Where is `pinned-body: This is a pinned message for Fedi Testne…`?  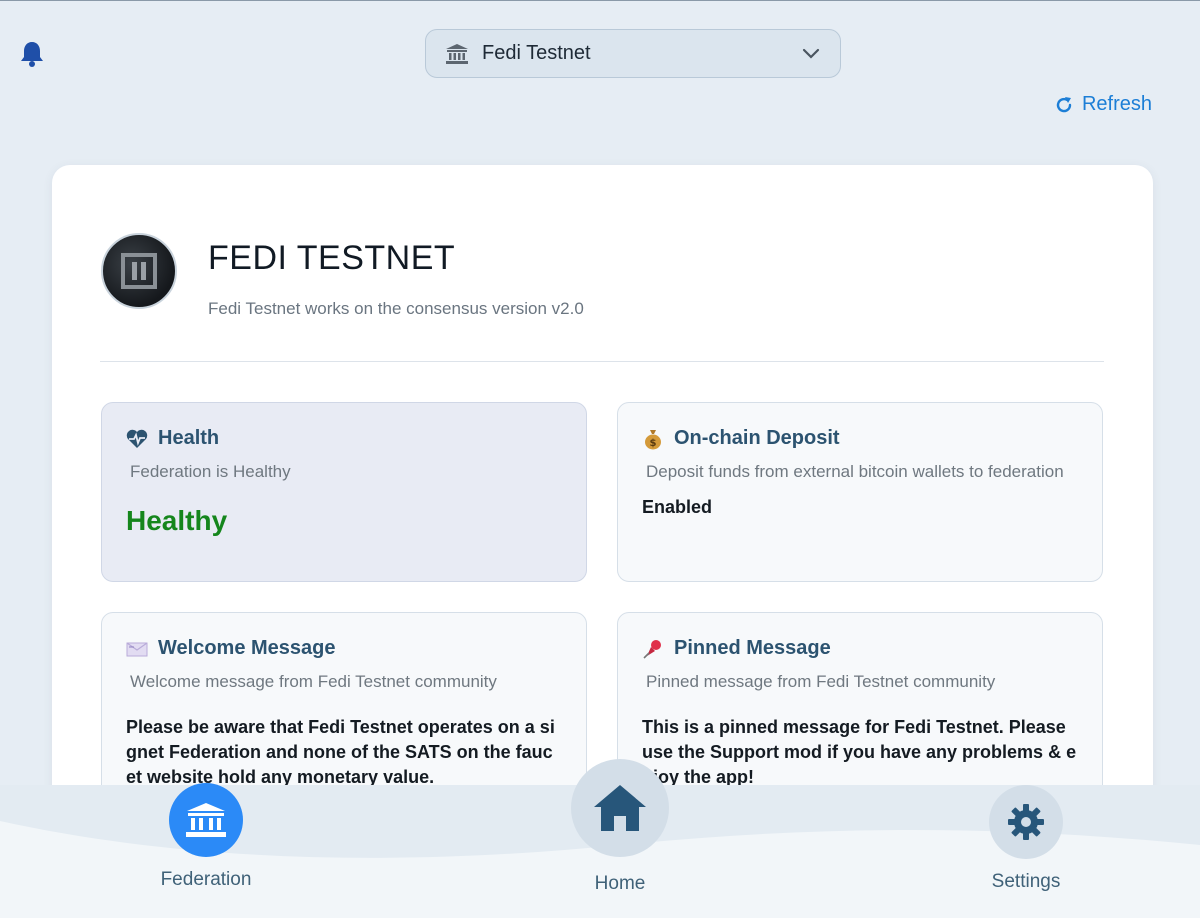
pinned-body: This is a pinned message for Fedi Testne… is located at coordinates (859, 752).